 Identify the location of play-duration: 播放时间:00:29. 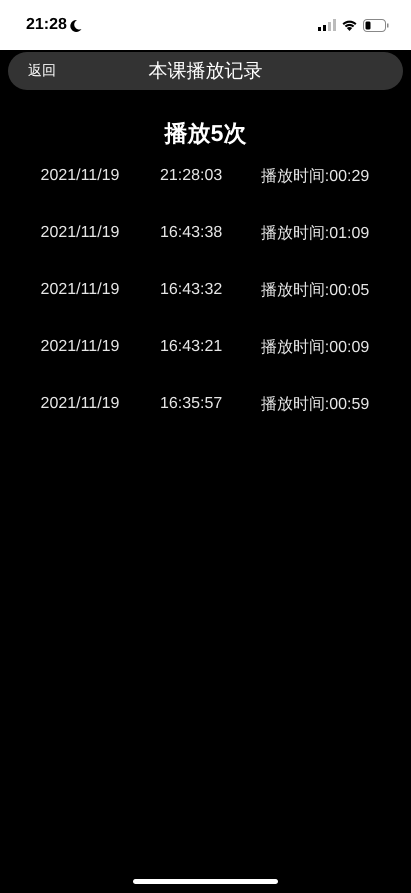
(315, 176).